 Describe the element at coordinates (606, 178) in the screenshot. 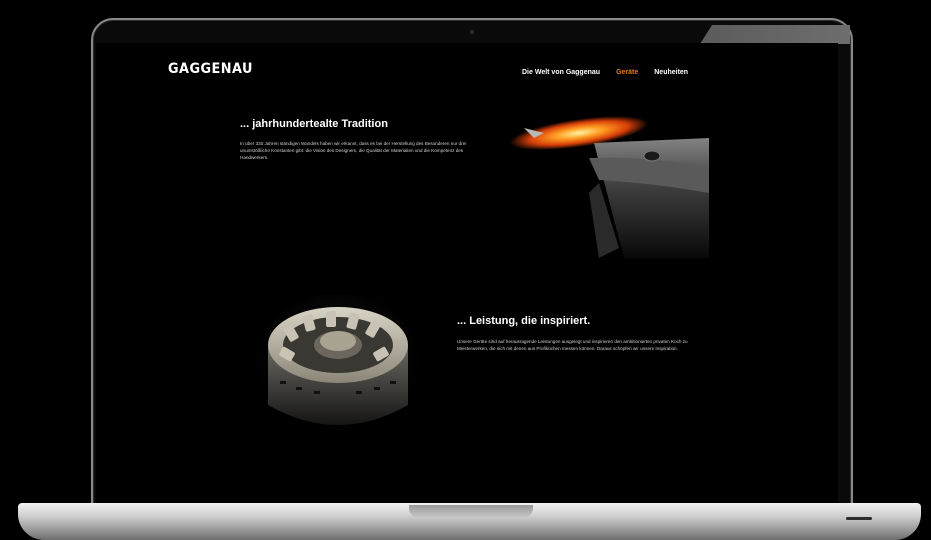

I see `anvil-forge-image` at that location.